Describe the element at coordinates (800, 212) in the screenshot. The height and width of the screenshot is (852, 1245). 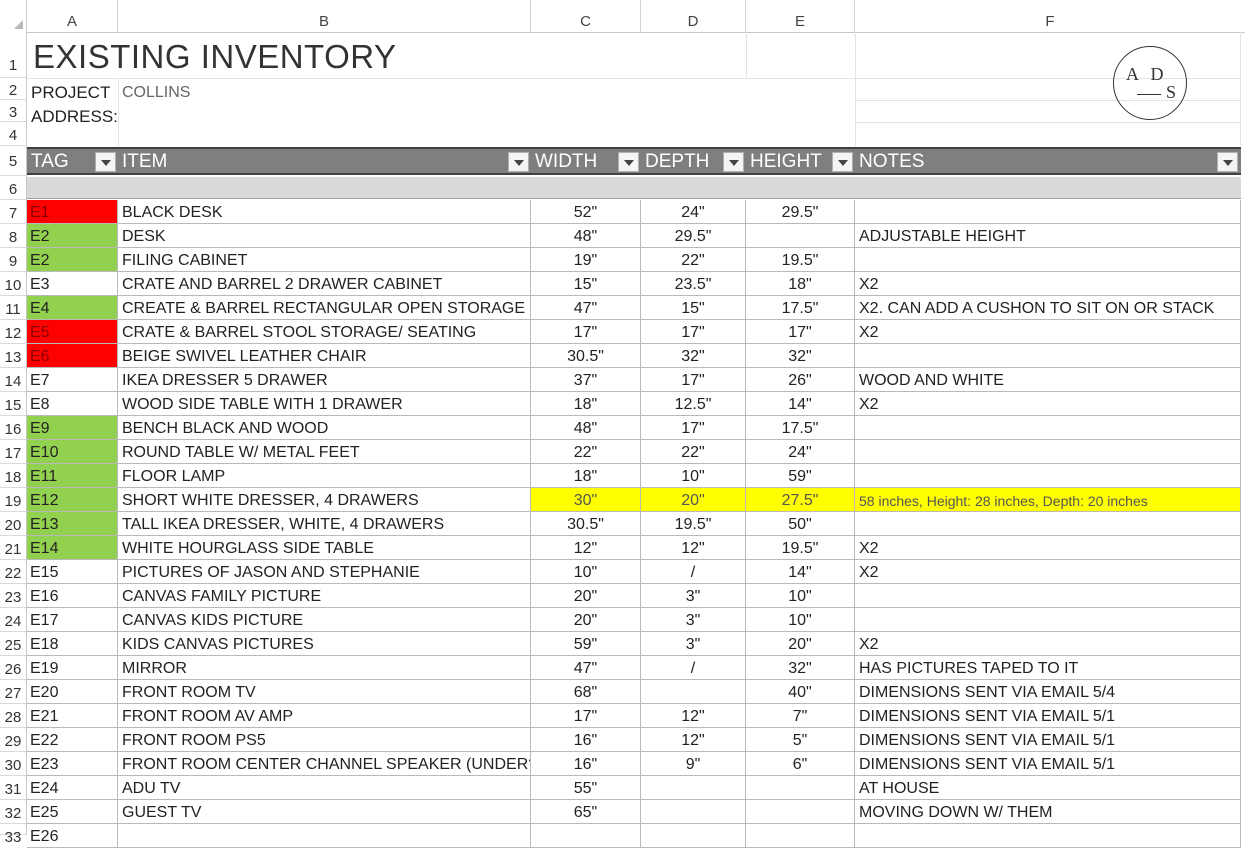
I see `height-cell: 29.5"` at that location.